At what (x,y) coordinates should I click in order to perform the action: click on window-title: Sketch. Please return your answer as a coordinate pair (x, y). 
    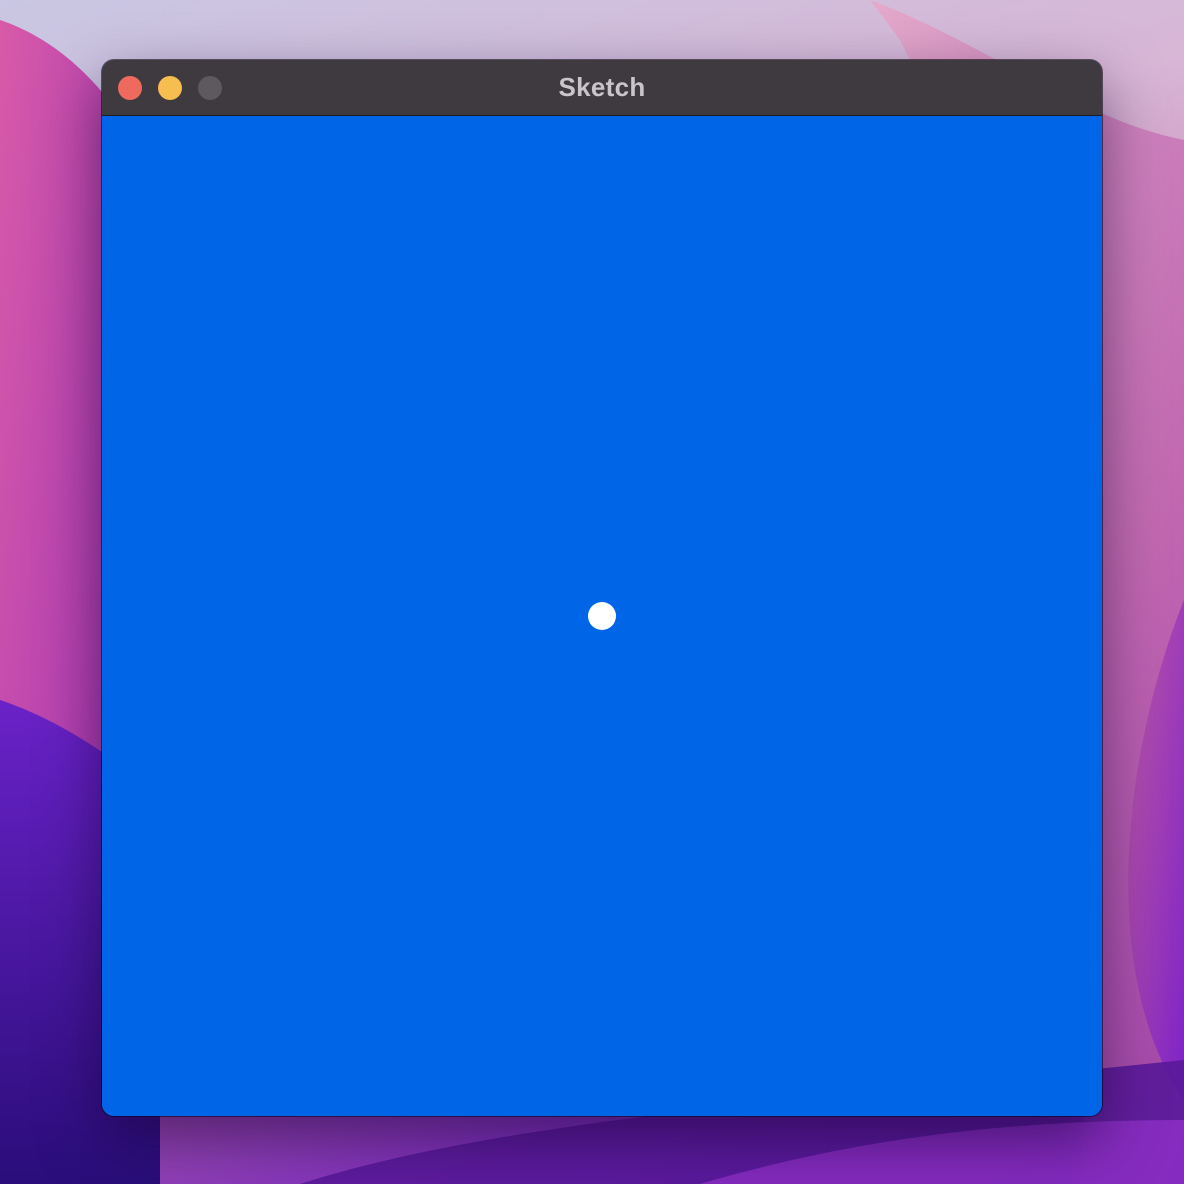
    Looking at the image, I should click on (602, 87).